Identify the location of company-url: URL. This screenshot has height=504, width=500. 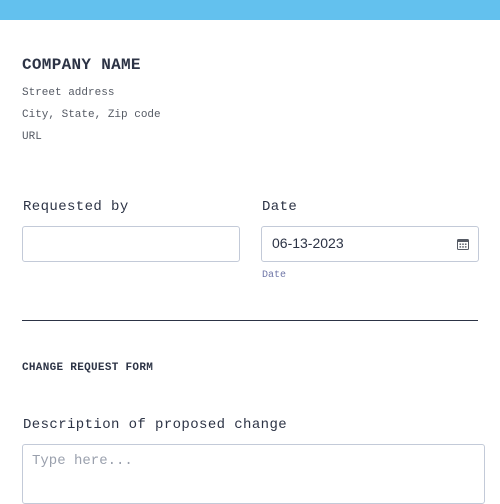
(32, 137).